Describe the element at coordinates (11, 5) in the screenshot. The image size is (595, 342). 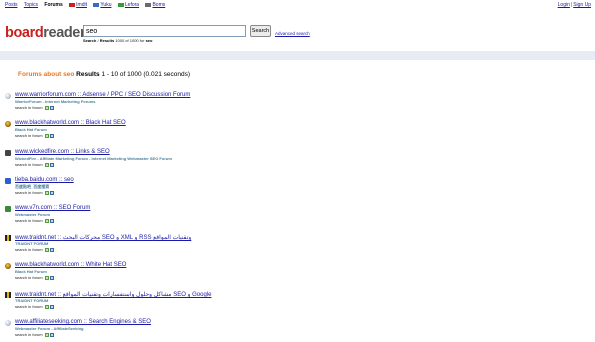
I see `nav-posts: Posts` at that location.